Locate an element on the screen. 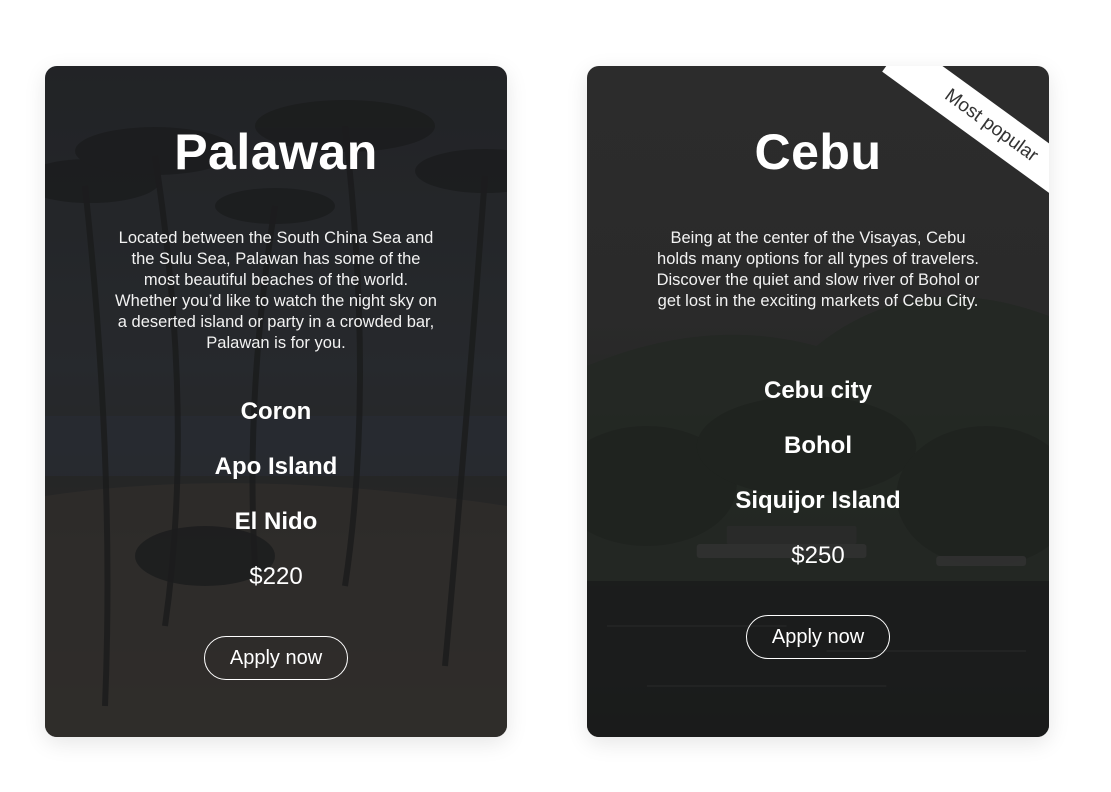  cebu-destination-siquijor-island: Siquijor Island is located at coordinates (818, 500).